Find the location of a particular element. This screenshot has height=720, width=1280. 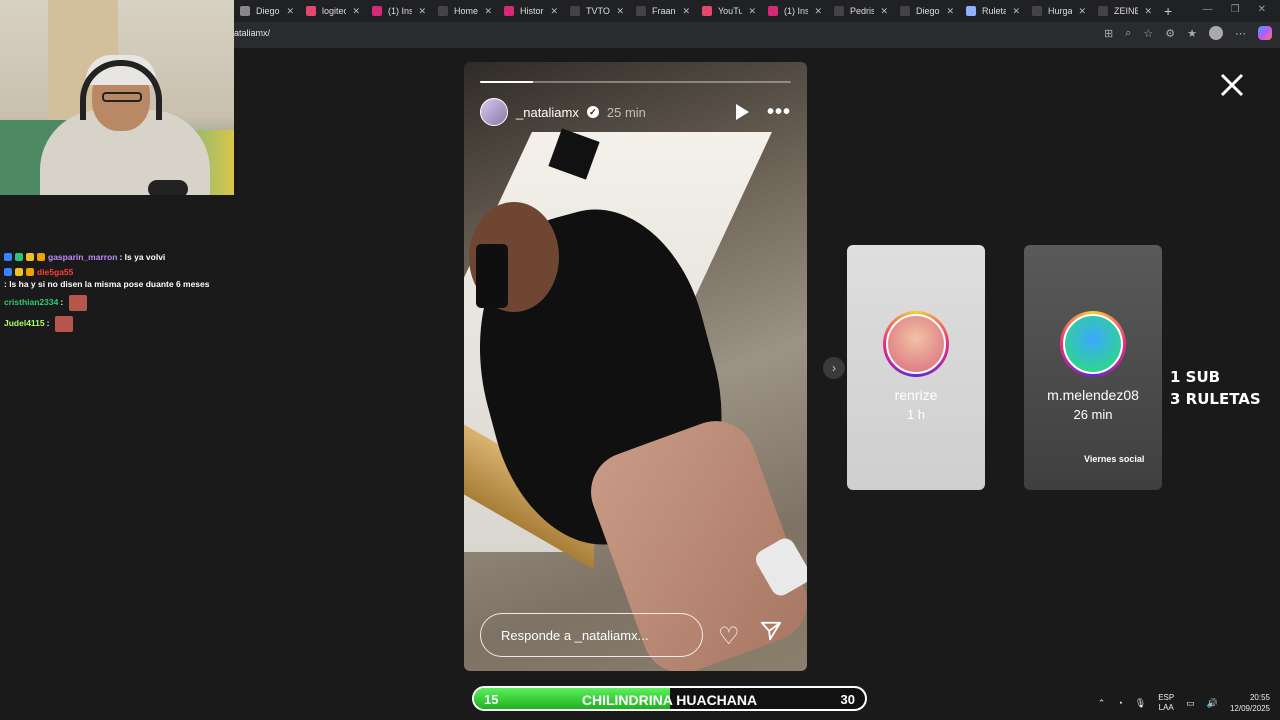

profile-avatar is located at coordinates (1216, 33).